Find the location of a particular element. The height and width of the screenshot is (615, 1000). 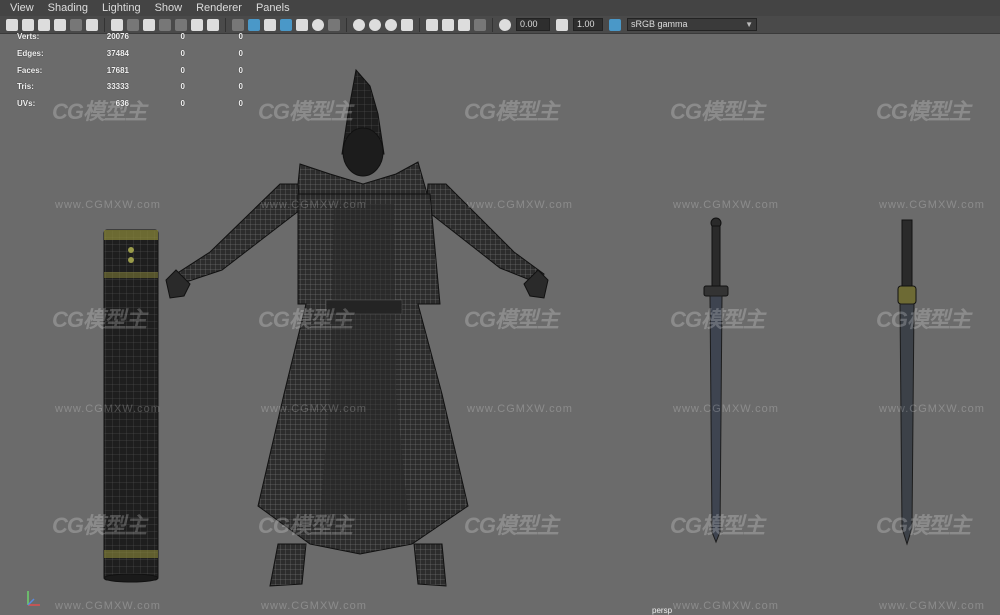

menu-view: View is located at coordinates (22, 8).